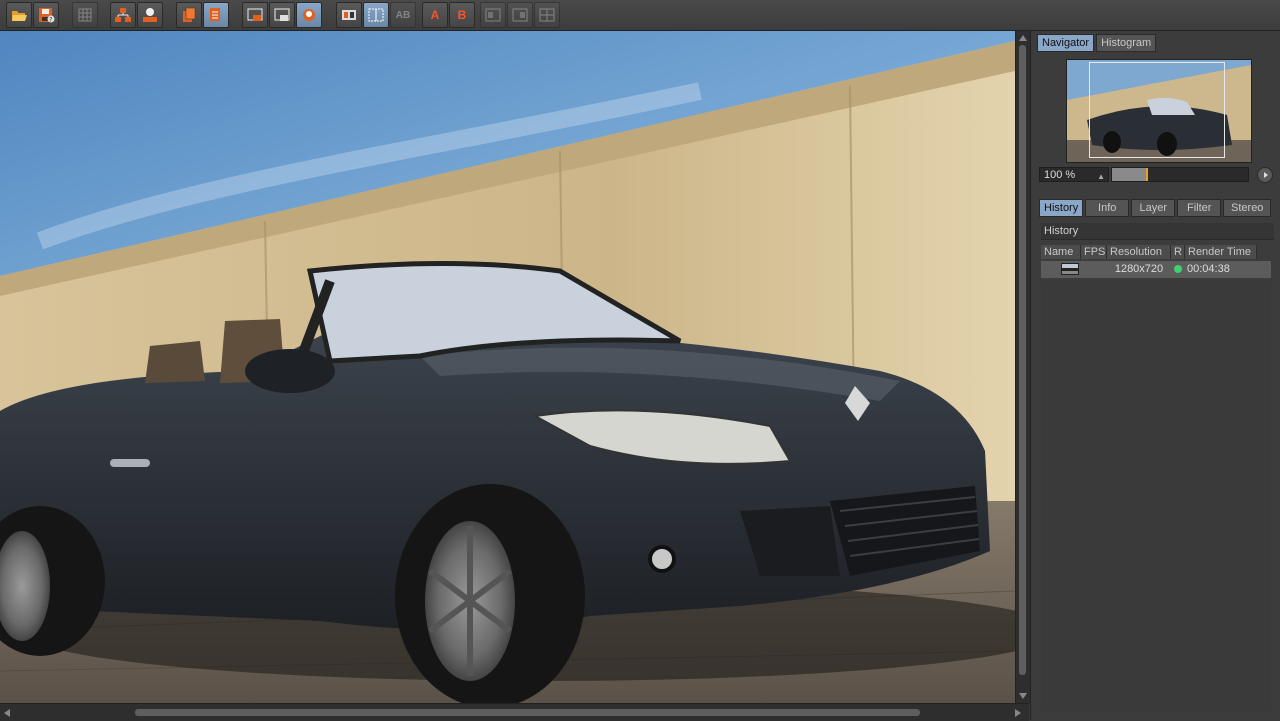  What do you see at coordinates (1157, 231) in the screenshot?
I see `history-section-title: History` at bounding box center [1157, 231].